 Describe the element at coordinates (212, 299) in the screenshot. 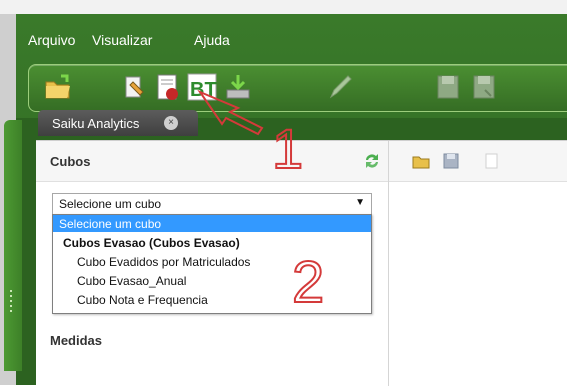

I see `cube-option-nota-frequencia: Cubo Nota e Frequencia` at that location.